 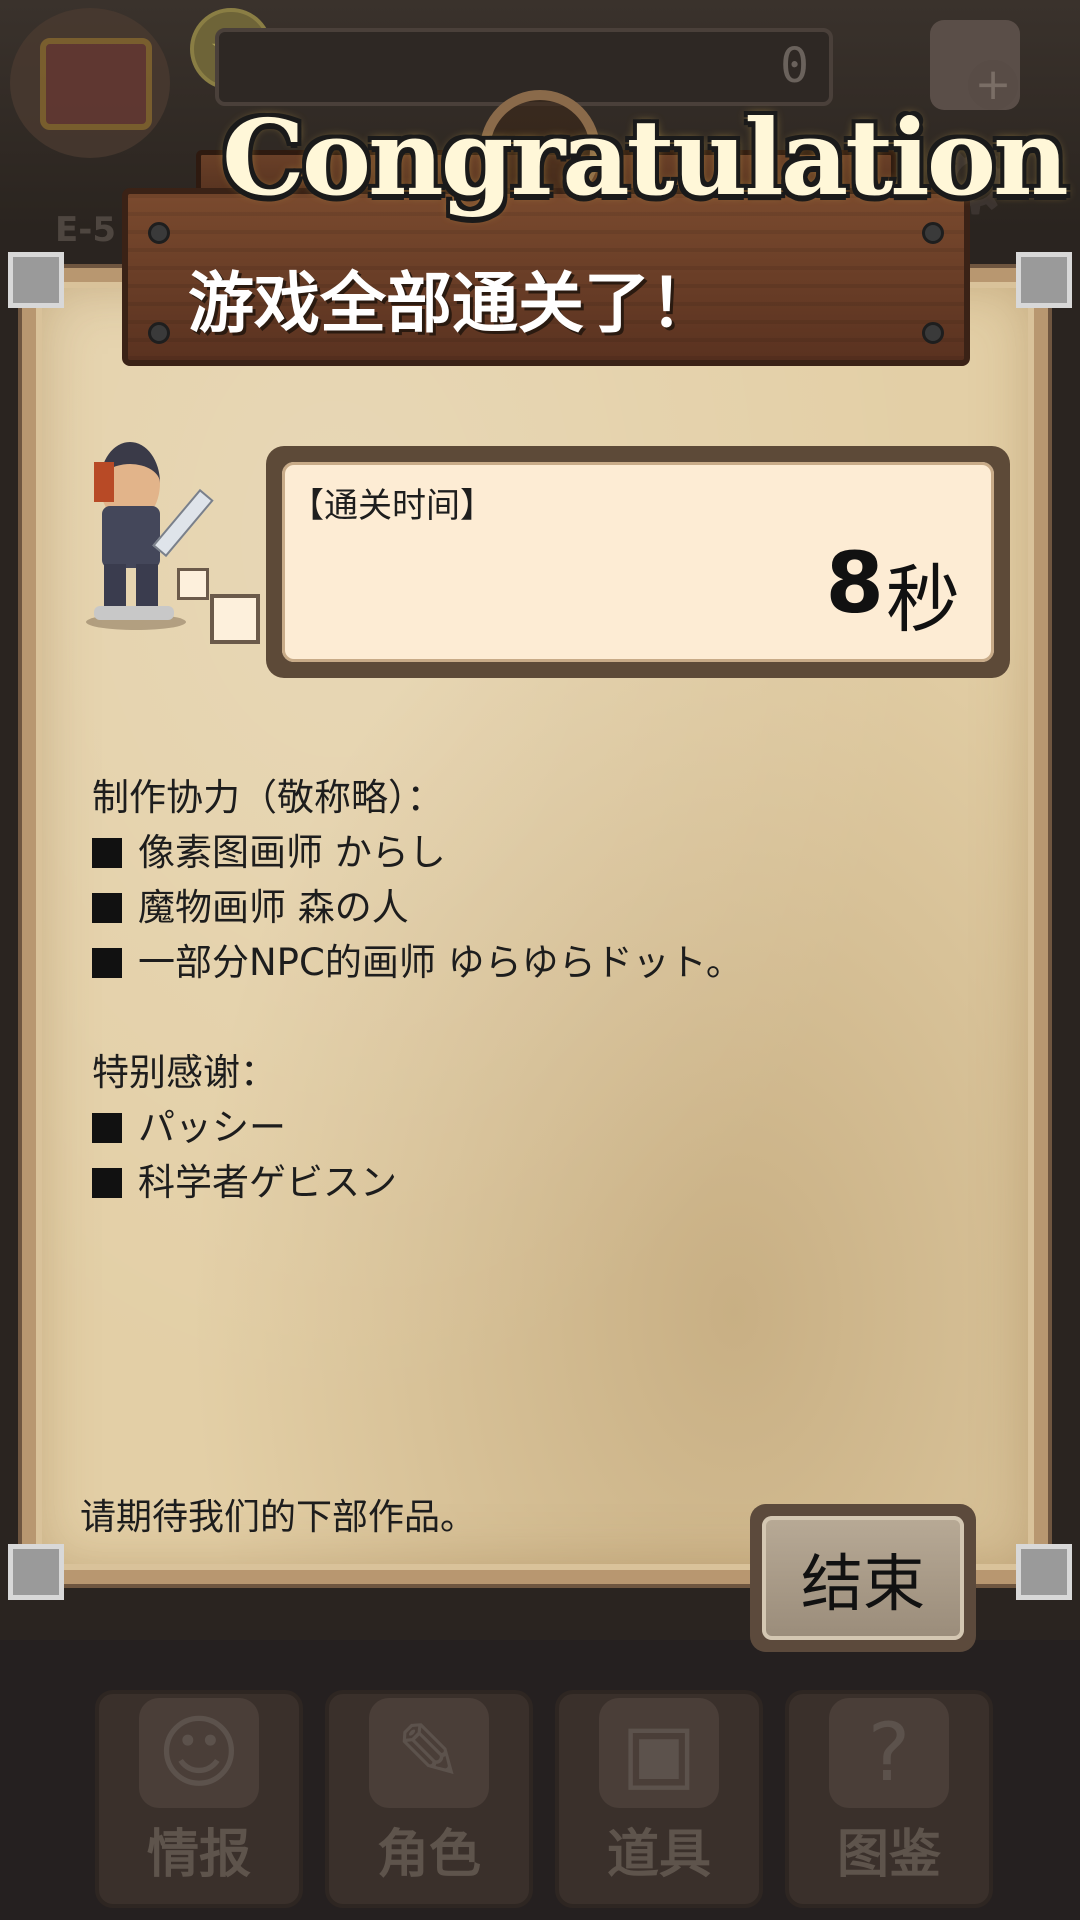 I want to click on thanks-item: 科学者ゲビスン, so click(x=417, y=1182).